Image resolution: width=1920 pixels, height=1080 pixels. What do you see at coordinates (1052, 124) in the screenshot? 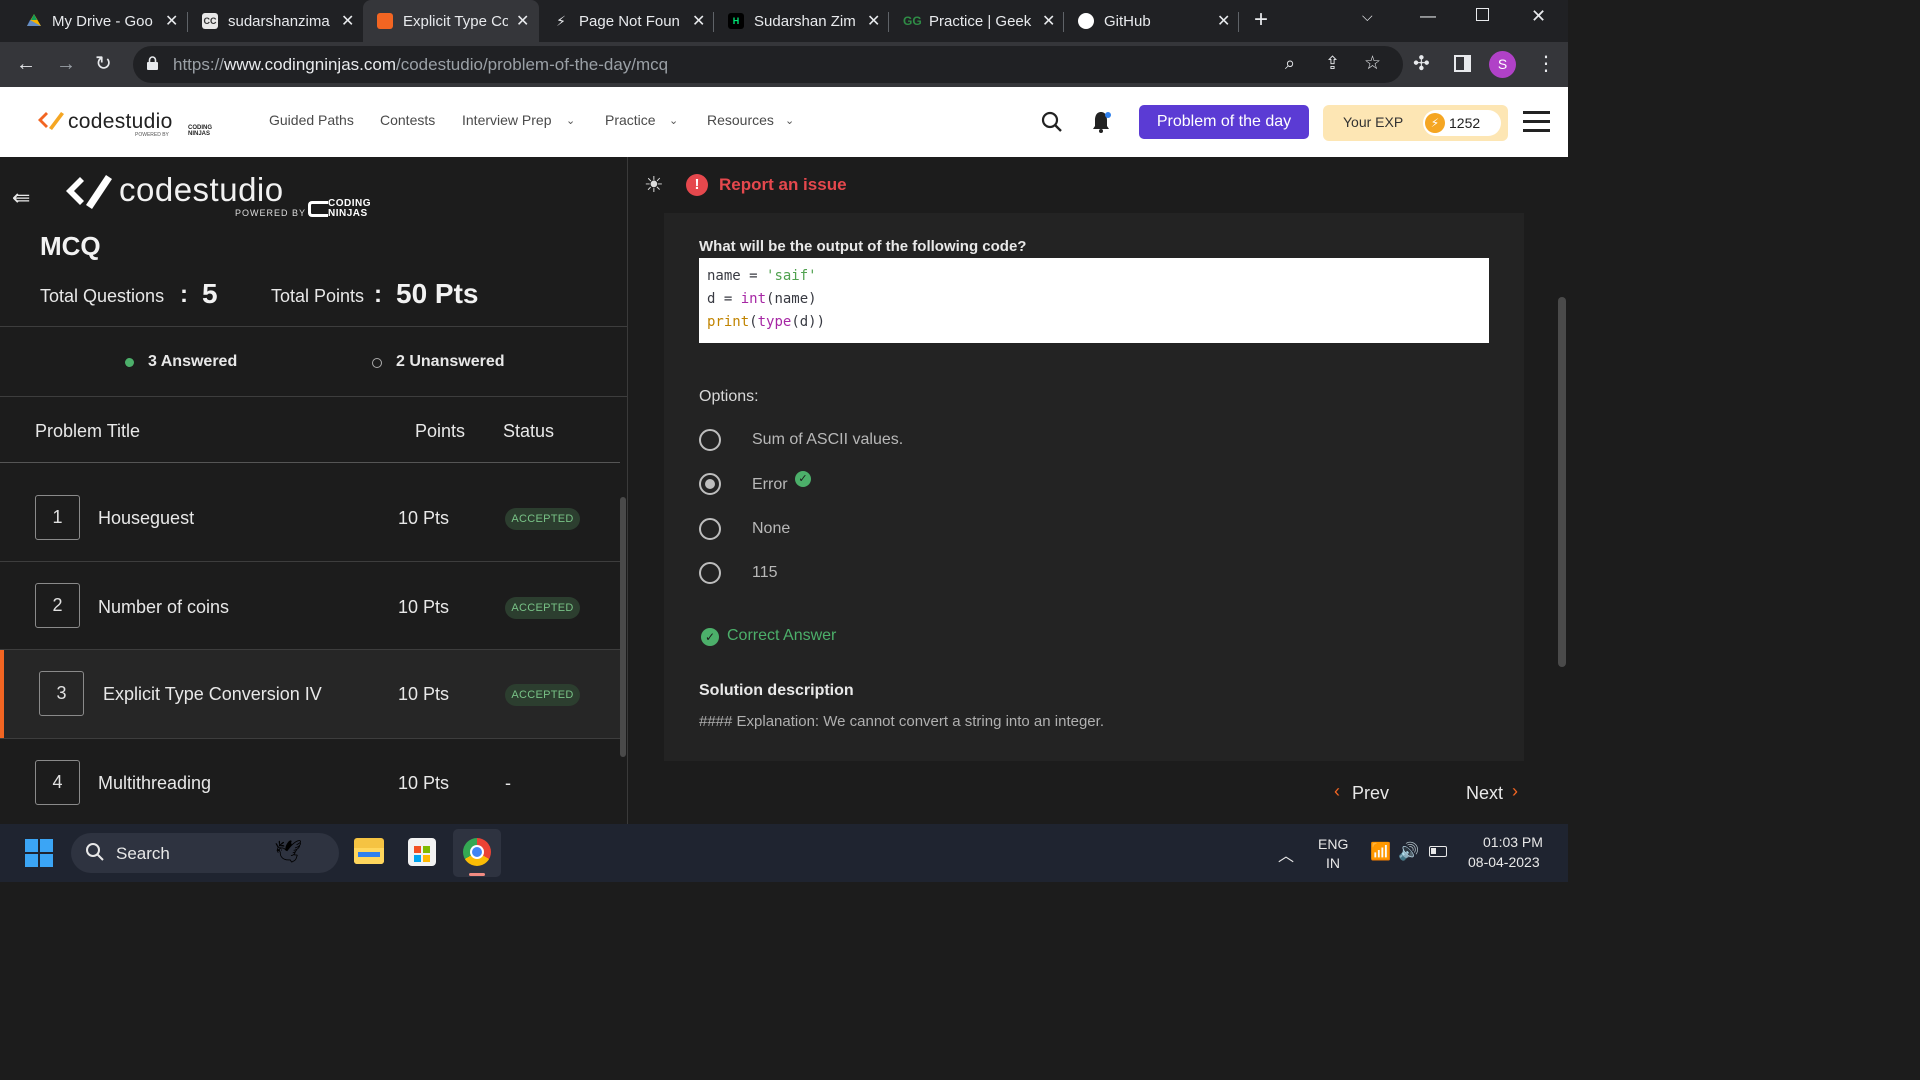
I see `search-icon` at bounding box center [1052, 124].